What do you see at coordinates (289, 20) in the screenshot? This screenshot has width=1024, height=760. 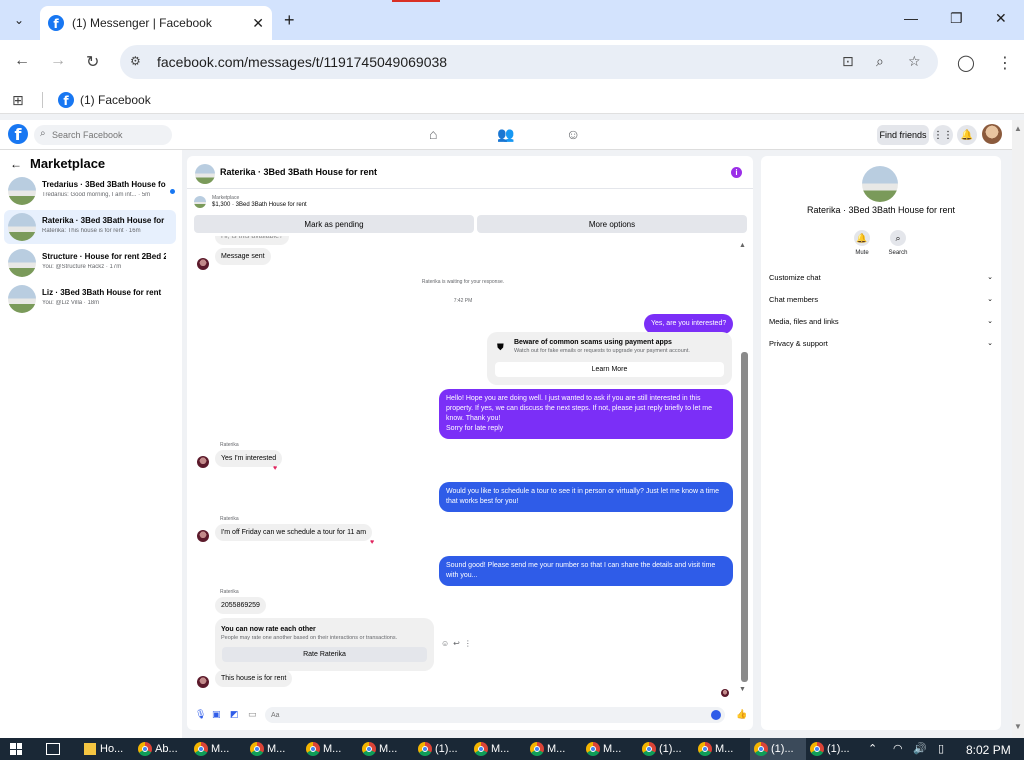 I see `new-tab-icon: +` at bounding box center [289, 20].